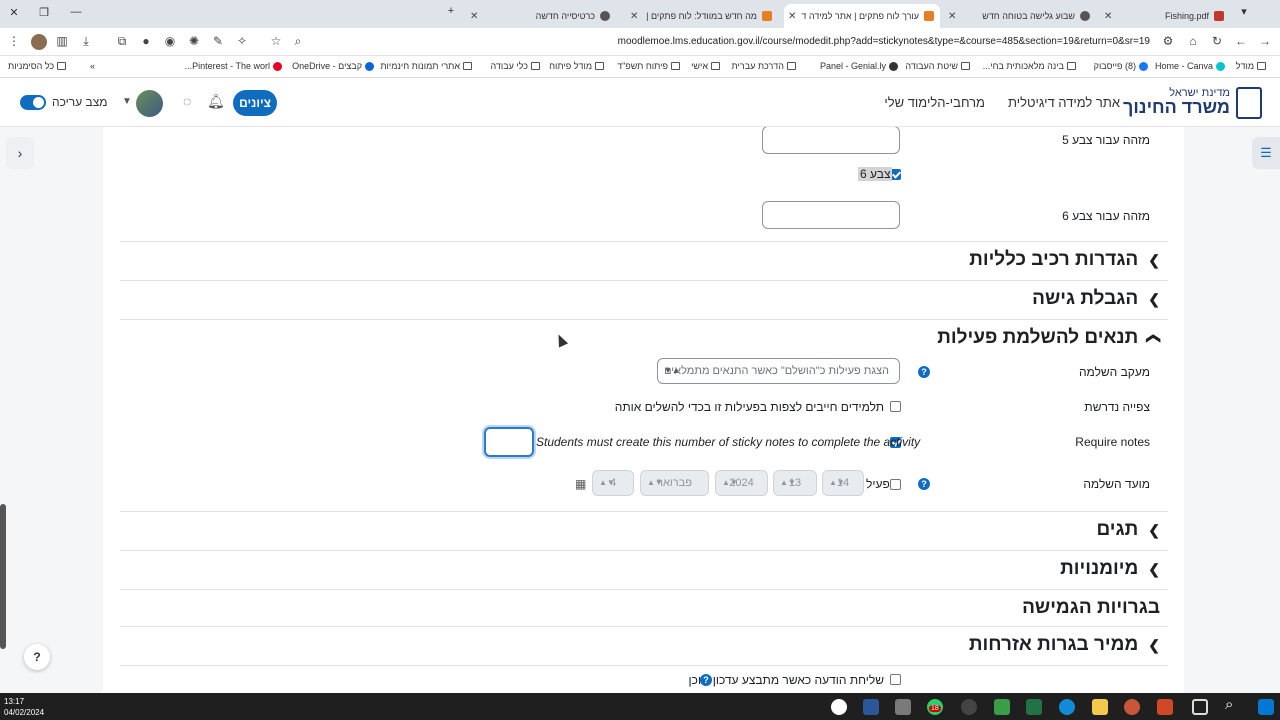 Image resolution: width=1280 pixels, height=720 pixels. What do you see at coordinates (1064, 645) in the screenshot?
I see `section-civics-converter: ❯ ממיר בגרות אזרחות` at bounding box center [1064, 645].